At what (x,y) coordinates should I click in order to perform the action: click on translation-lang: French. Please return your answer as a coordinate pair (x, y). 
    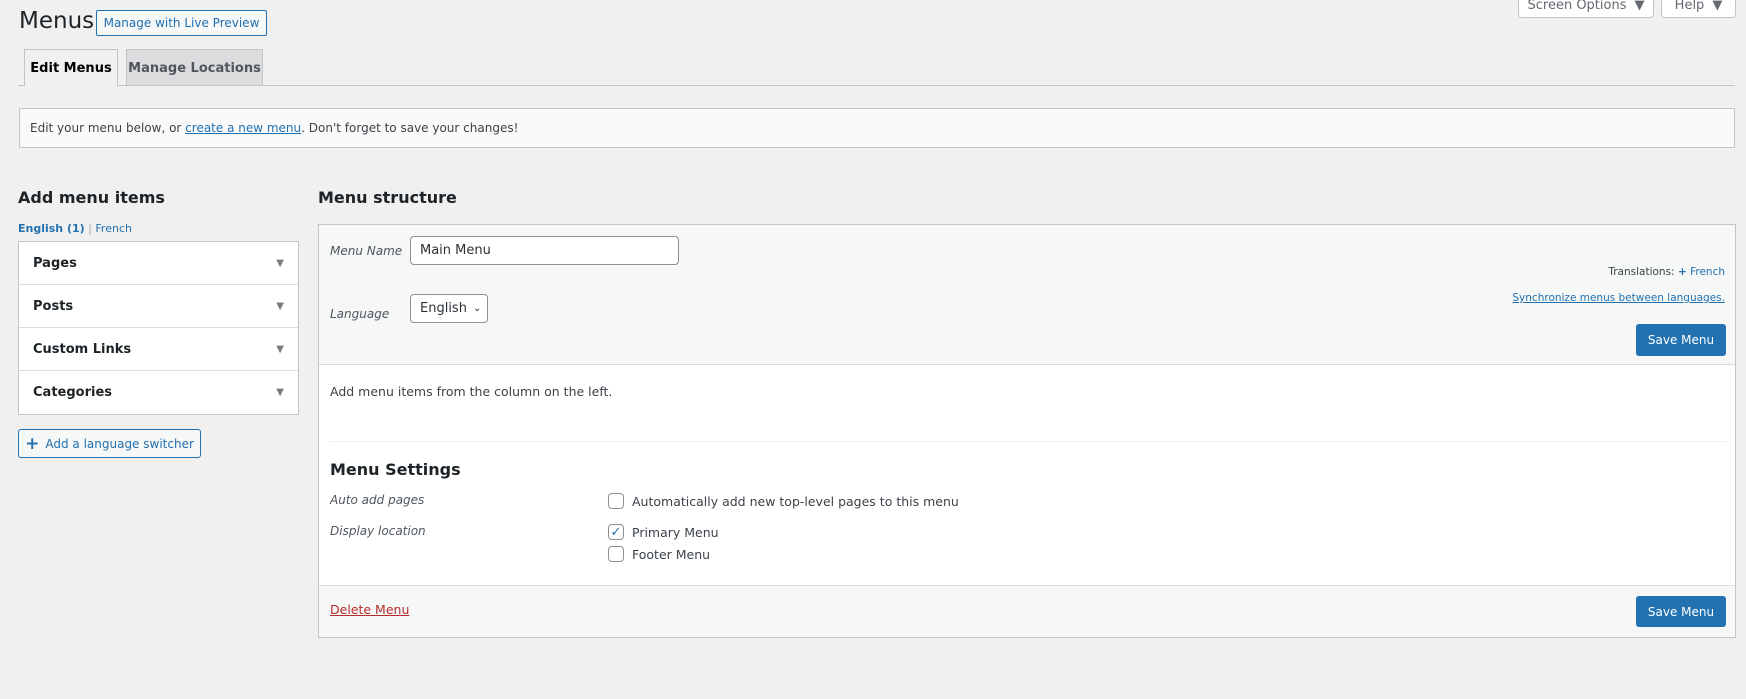
    Looking at the image, I should click on (1707, 272).